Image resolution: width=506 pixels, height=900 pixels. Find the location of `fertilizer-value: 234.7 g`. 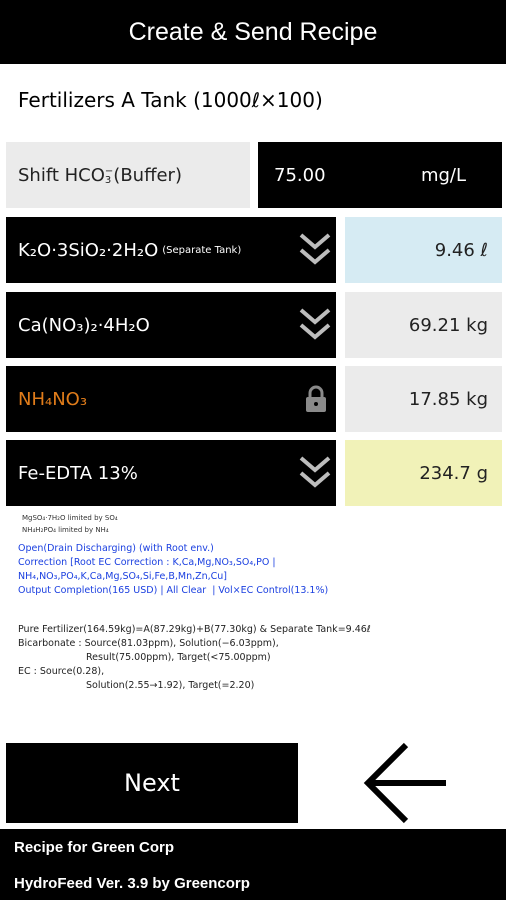

fertilizer-value: 234.7 g is located at coordinates (453, 473).